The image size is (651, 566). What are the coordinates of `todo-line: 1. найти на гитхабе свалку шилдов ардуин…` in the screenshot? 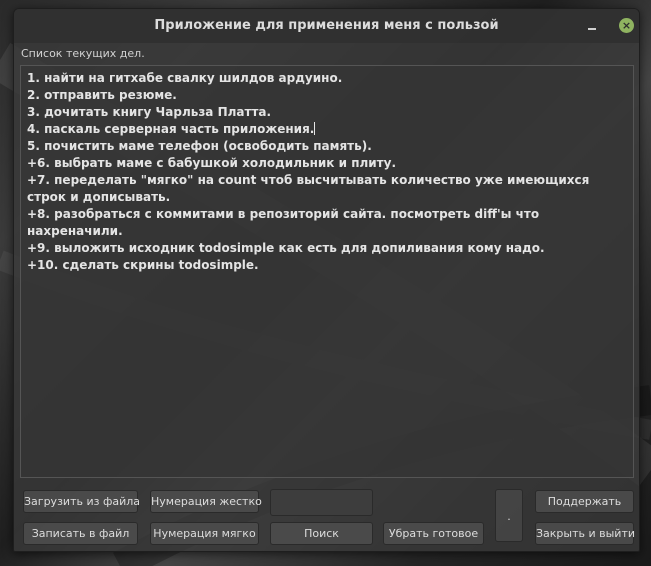 It's located at (185, 78).